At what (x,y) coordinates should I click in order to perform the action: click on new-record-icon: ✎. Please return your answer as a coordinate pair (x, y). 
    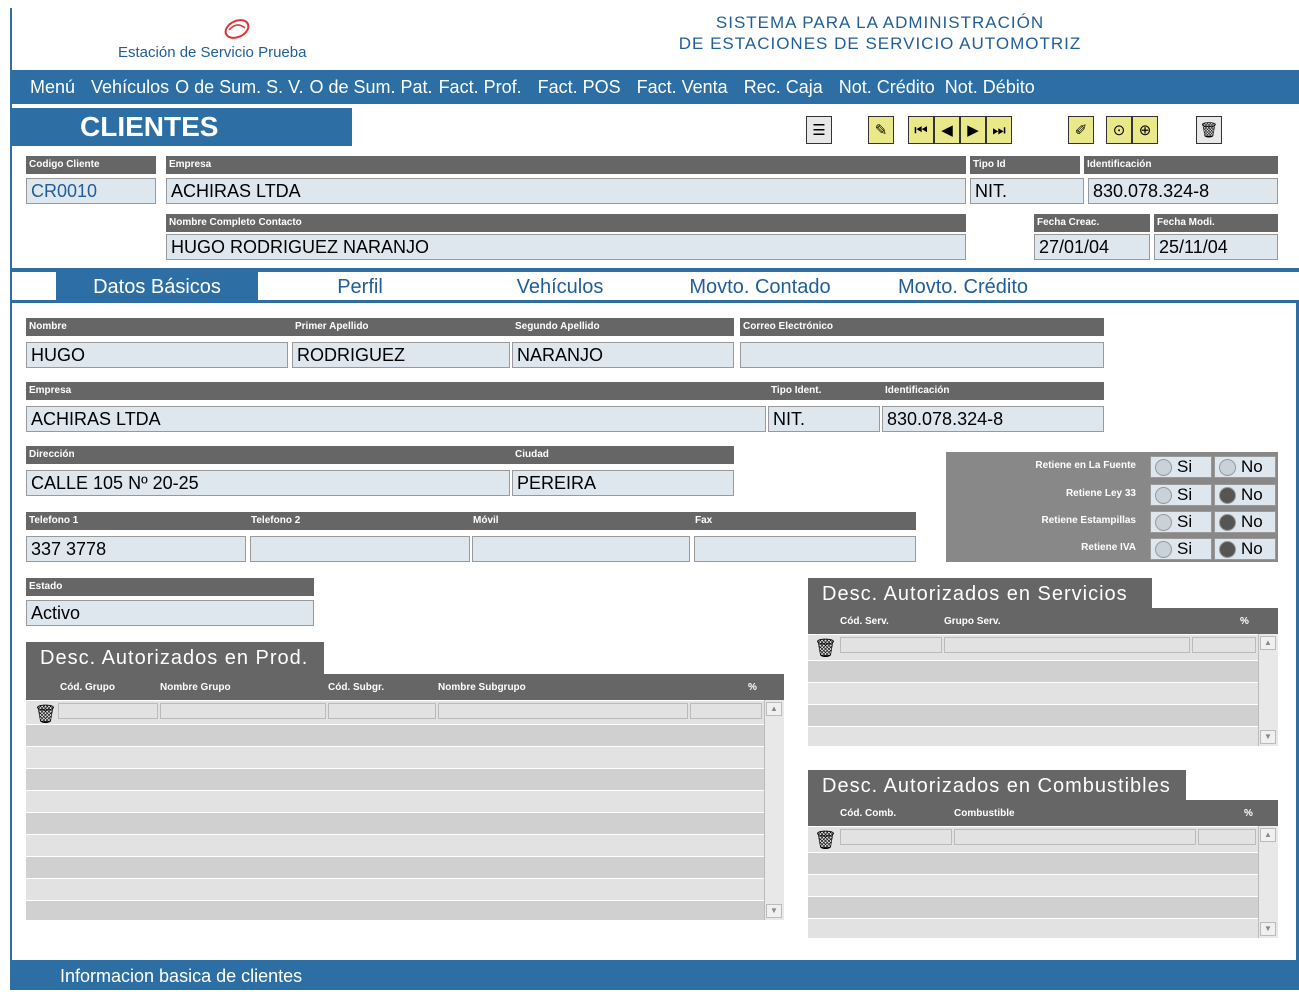
    Looking at the image, I should click on (881, 130).